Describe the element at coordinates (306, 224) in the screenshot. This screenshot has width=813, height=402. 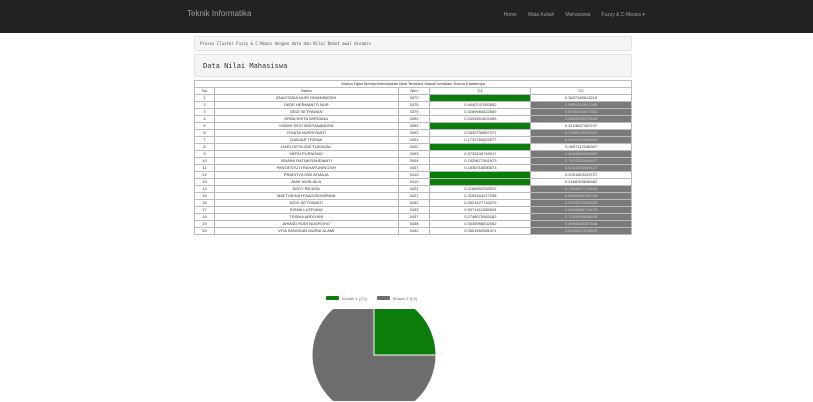
I see `cell-nama: AHMAD RUDI NUGROHO` at that location.